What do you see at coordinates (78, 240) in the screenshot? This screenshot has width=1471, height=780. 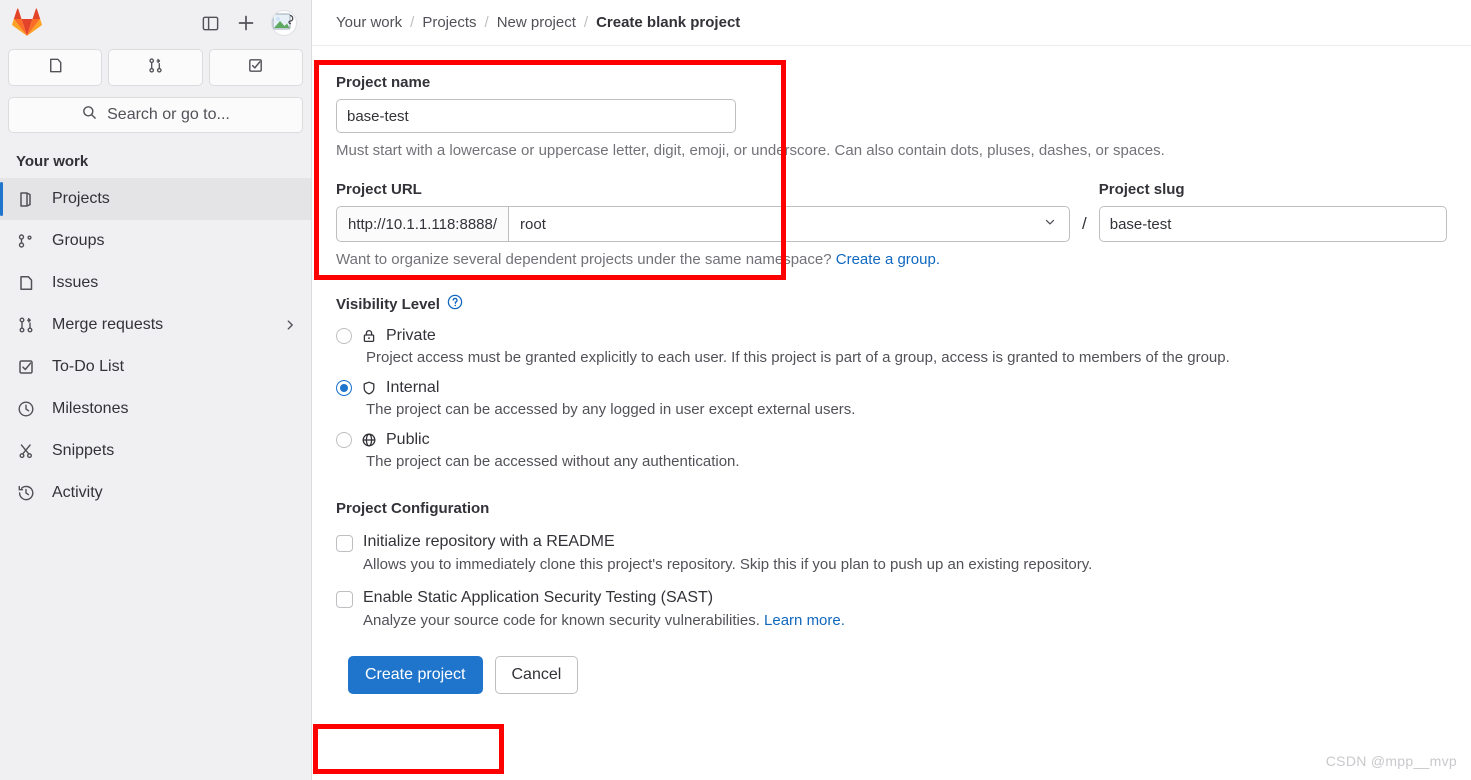 I see `sidebar-item-label: Groups` at bounding box center [78, 240].